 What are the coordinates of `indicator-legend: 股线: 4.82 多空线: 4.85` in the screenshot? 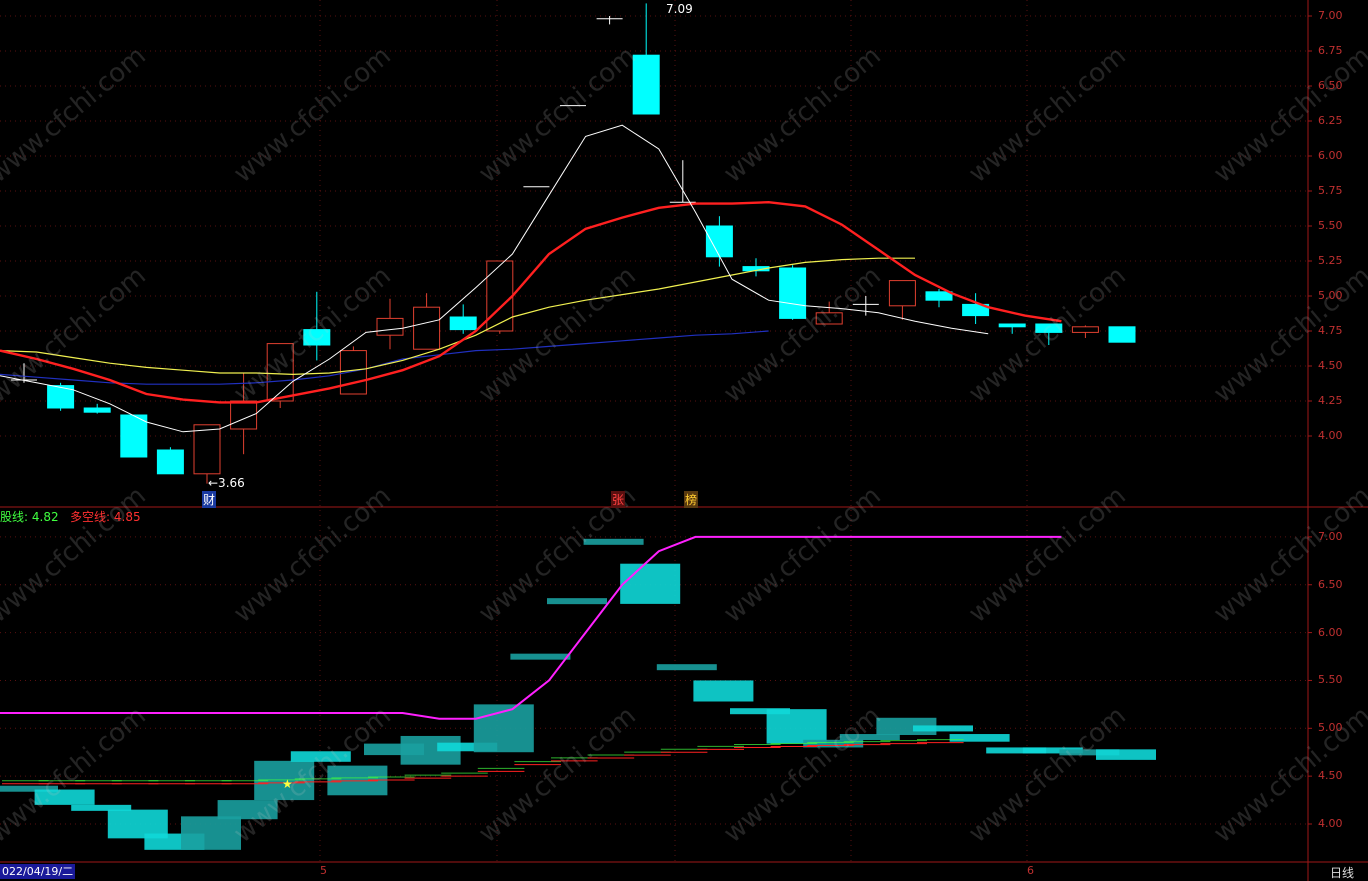 It's located at (70, 516).